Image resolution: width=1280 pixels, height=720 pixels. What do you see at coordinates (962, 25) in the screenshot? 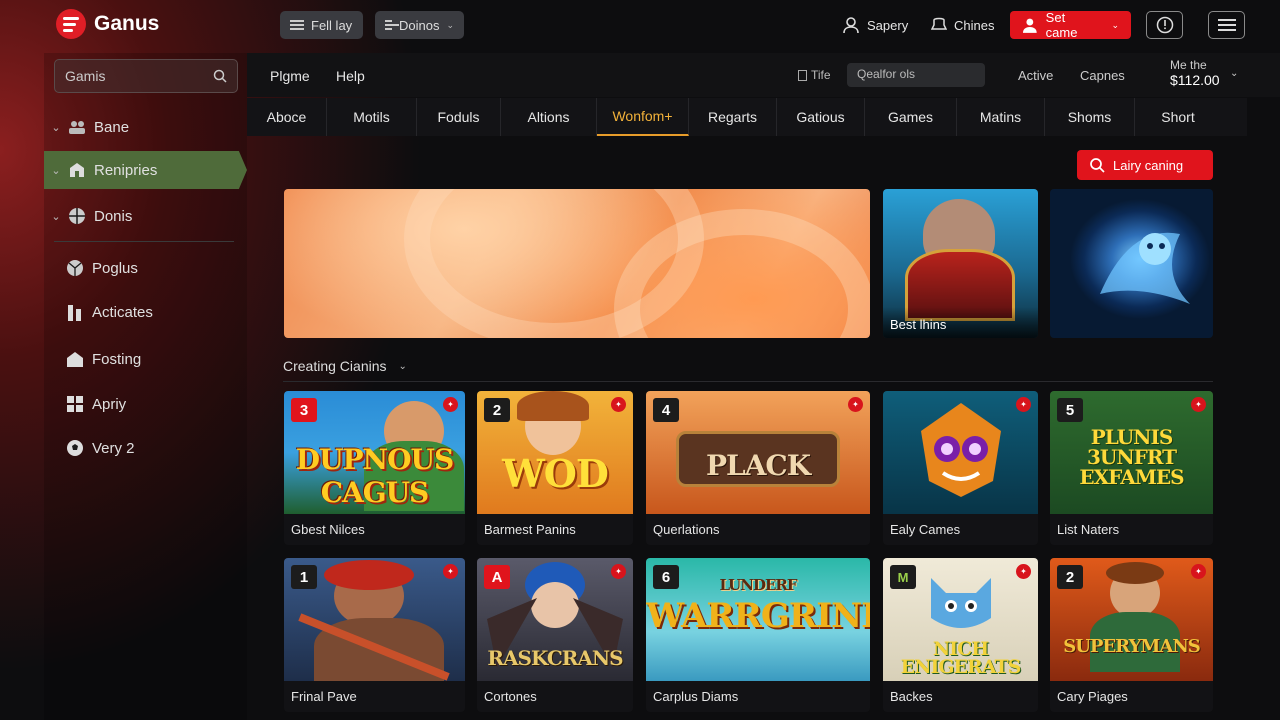
I see `chines-link: Chines` at bounding box center [962, 25].